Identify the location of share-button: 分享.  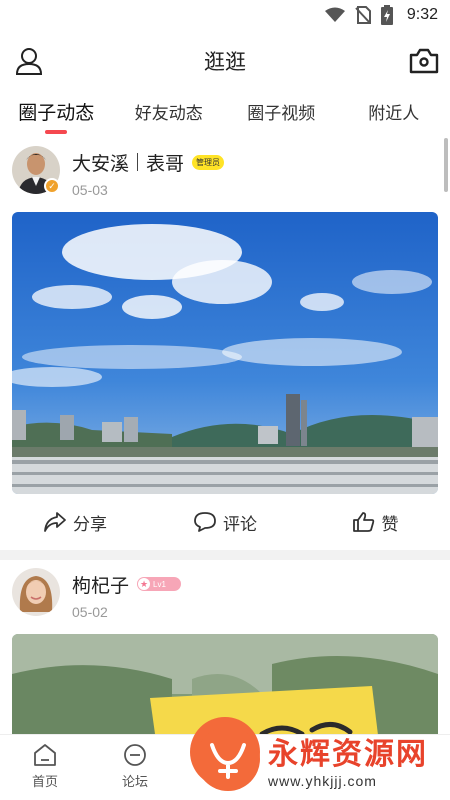
(75, 522).